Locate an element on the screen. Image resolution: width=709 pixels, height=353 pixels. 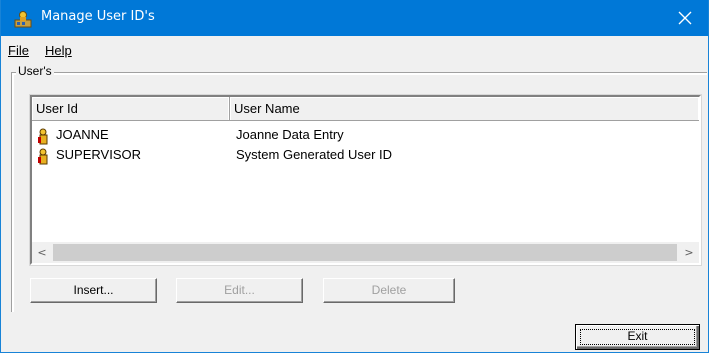
list-item: JOANNE Joanne Data Entry is located at coordinates (364, 136).